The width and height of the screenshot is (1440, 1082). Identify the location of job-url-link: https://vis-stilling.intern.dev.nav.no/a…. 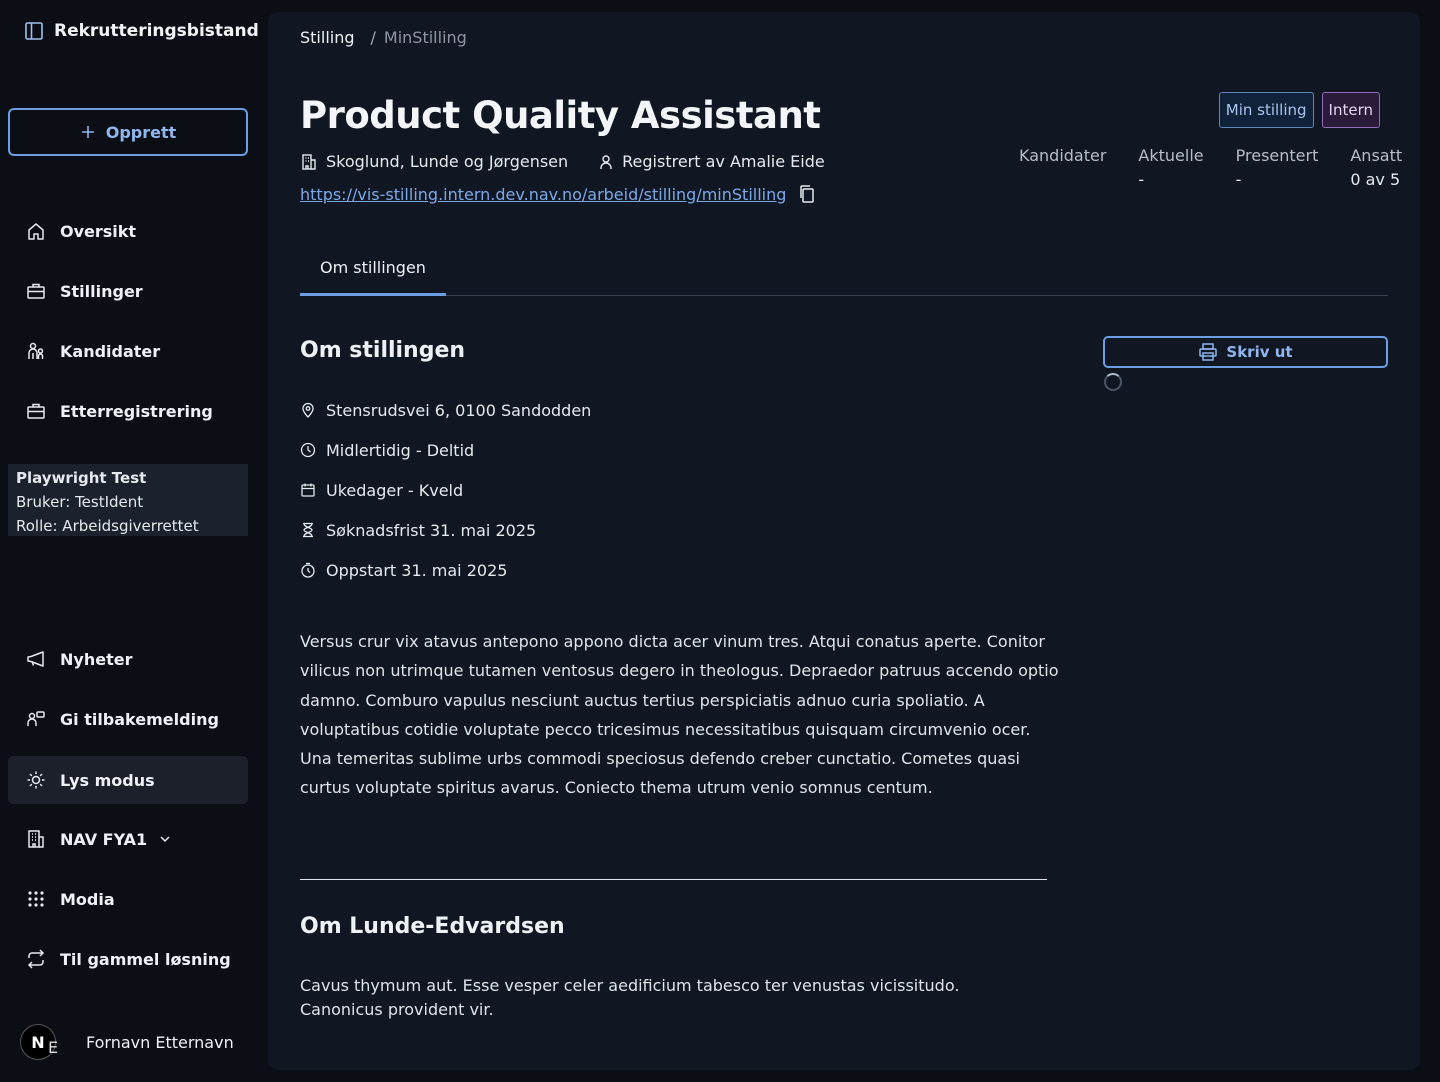
(543, 194).